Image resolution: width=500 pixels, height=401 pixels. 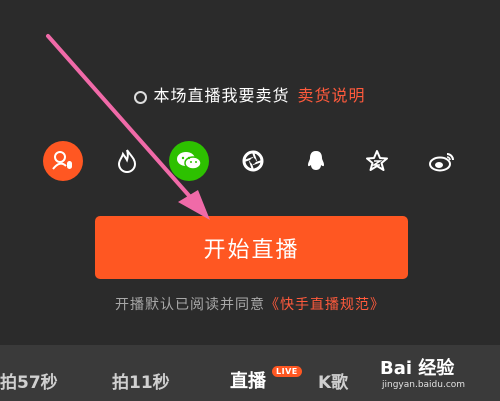 What do you see at coordinates (287, 371) in the screenshot?
I see `live-badge: LIVE` at bounding box center [287, 371].